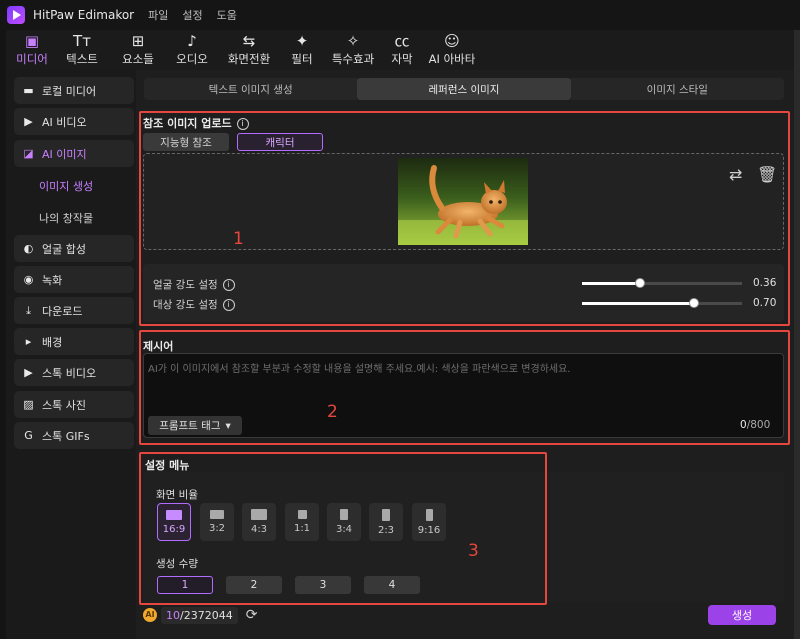  I want to click on sidebar-item-record: ◉ 녹화, so click(74, 279).